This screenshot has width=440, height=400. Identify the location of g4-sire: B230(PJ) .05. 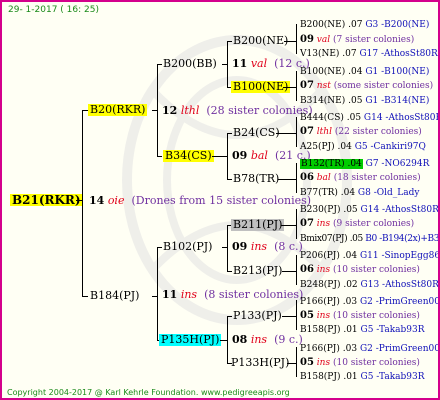
(329, 210).